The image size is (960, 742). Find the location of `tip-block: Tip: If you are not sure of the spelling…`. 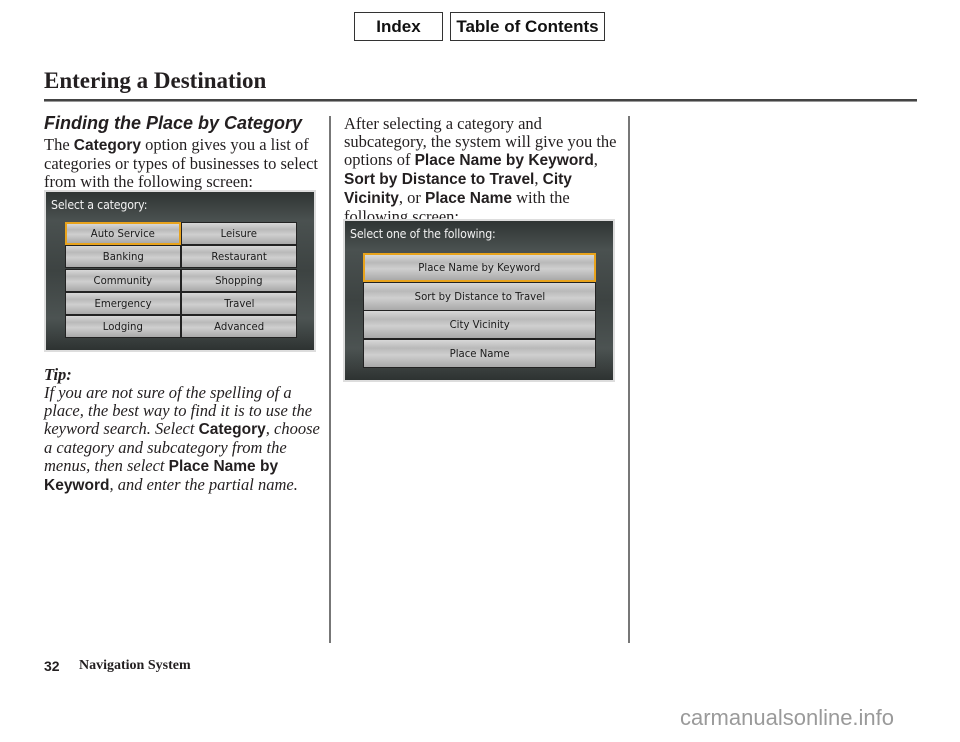

tip-block: Tip: If you are not sure of the spelling… is located at coordinates (185, 430).